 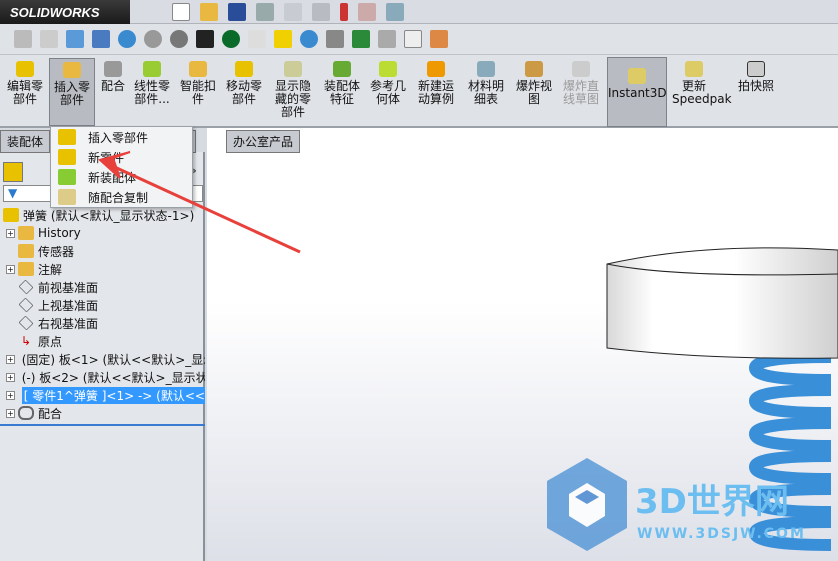 I want to click on tree-item-annotations: + 注解, so click(x=102, y=269).